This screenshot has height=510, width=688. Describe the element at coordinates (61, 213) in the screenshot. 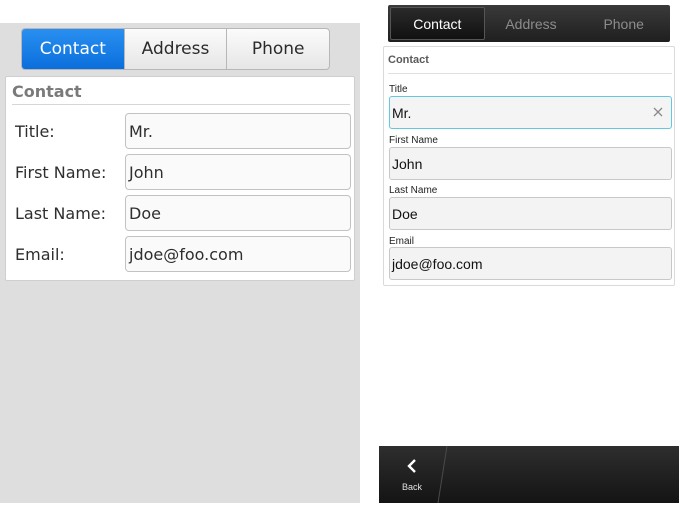

I see `last-name-label: Last Name:` at that location.